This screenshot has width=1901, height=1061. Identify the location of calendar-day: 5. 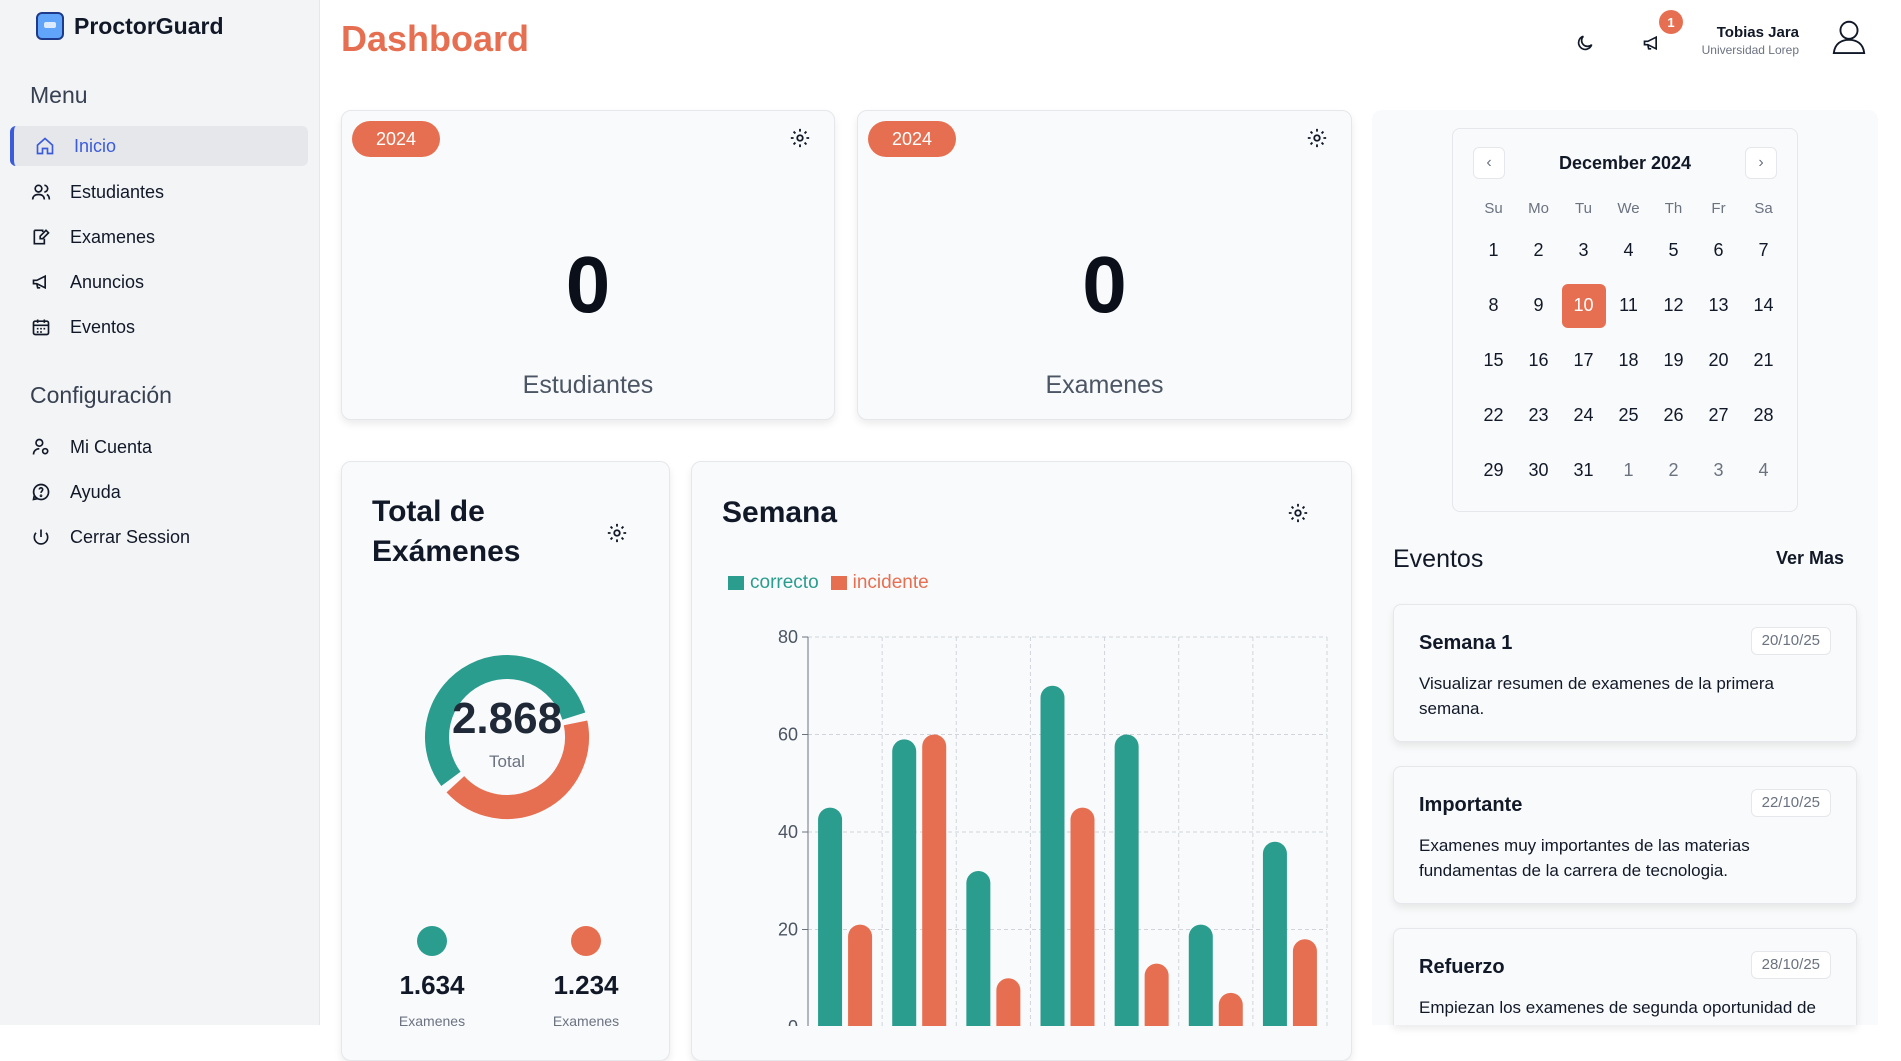
(1673, 250).